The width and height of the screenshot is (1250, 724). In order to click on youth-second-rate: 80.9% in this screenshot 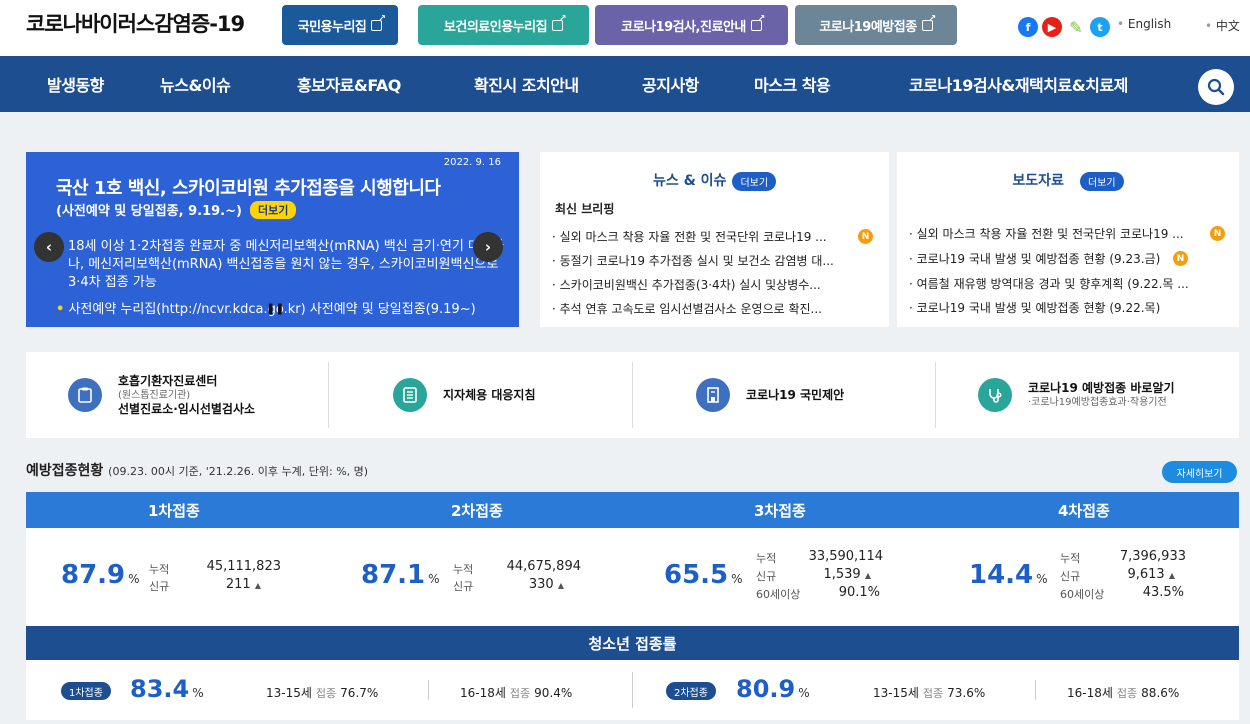, I will do `click(773, 689)`.